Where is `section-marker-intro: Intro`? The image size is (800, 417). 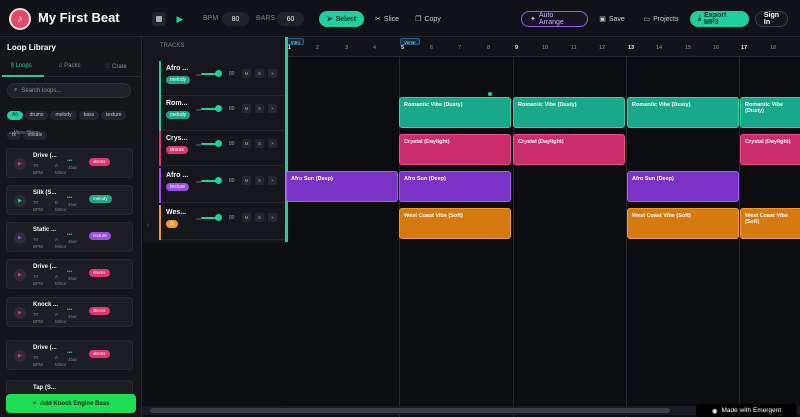
section-marker-intro: Intro is located at coordinates (296, 41).